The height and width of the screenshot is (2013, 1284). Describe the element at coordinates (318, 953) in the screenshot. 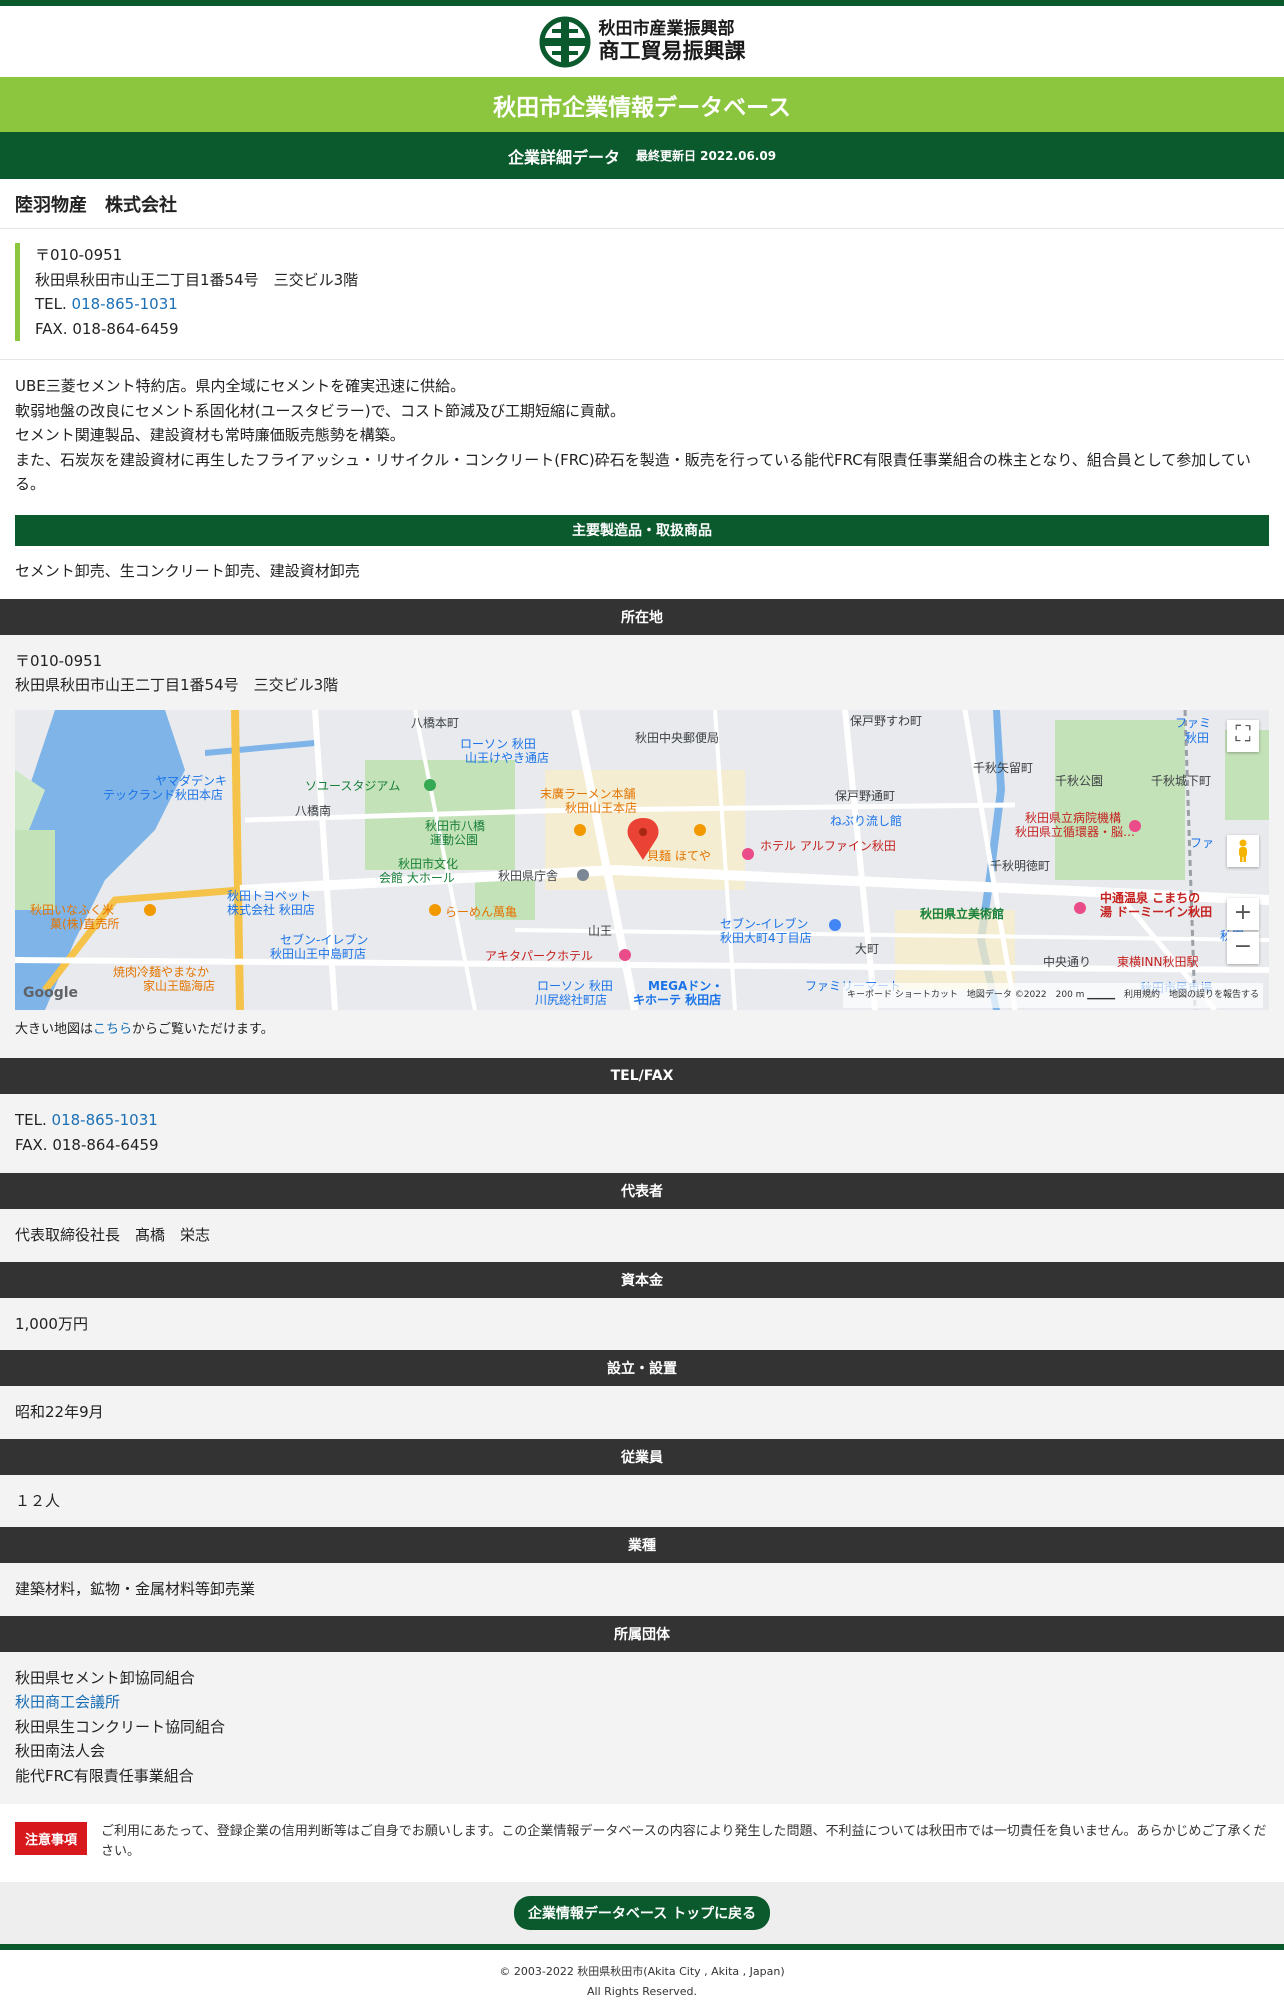

I see `map-label: 秋田山王中島町店` at that location.